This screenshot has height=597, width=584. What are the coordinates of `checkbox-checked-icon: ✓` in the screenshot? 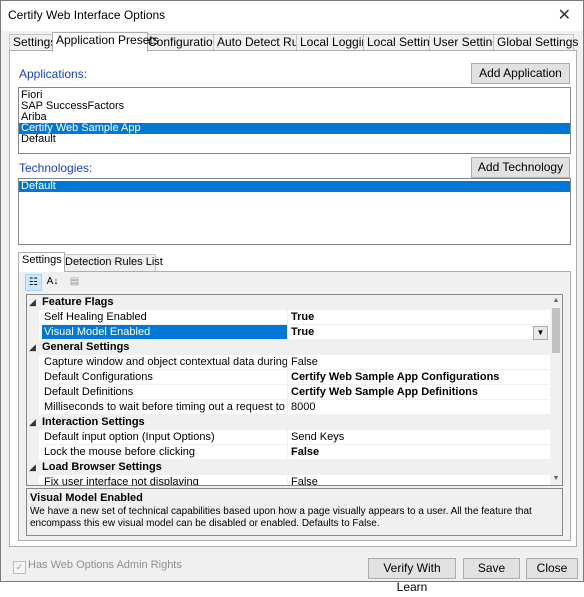 It's located at (19, 567).